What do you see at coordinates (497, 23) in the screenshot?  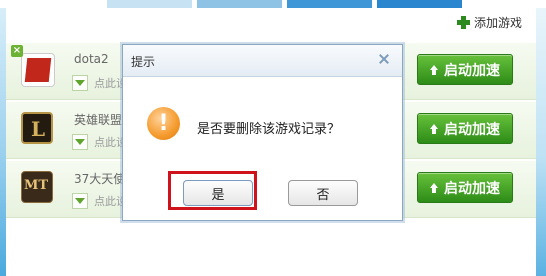 I see `add-game-label: 添加游戏` at bounding box center [497, 23].